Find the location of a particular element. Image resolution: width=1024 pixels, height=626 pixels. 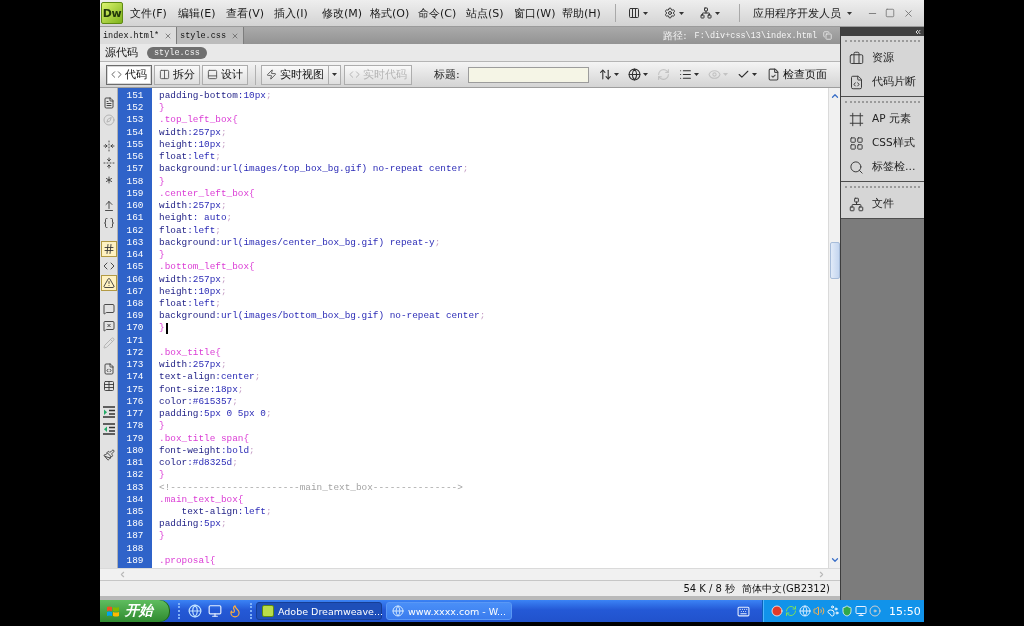

code-line: } is located at coordinates (162, 181).